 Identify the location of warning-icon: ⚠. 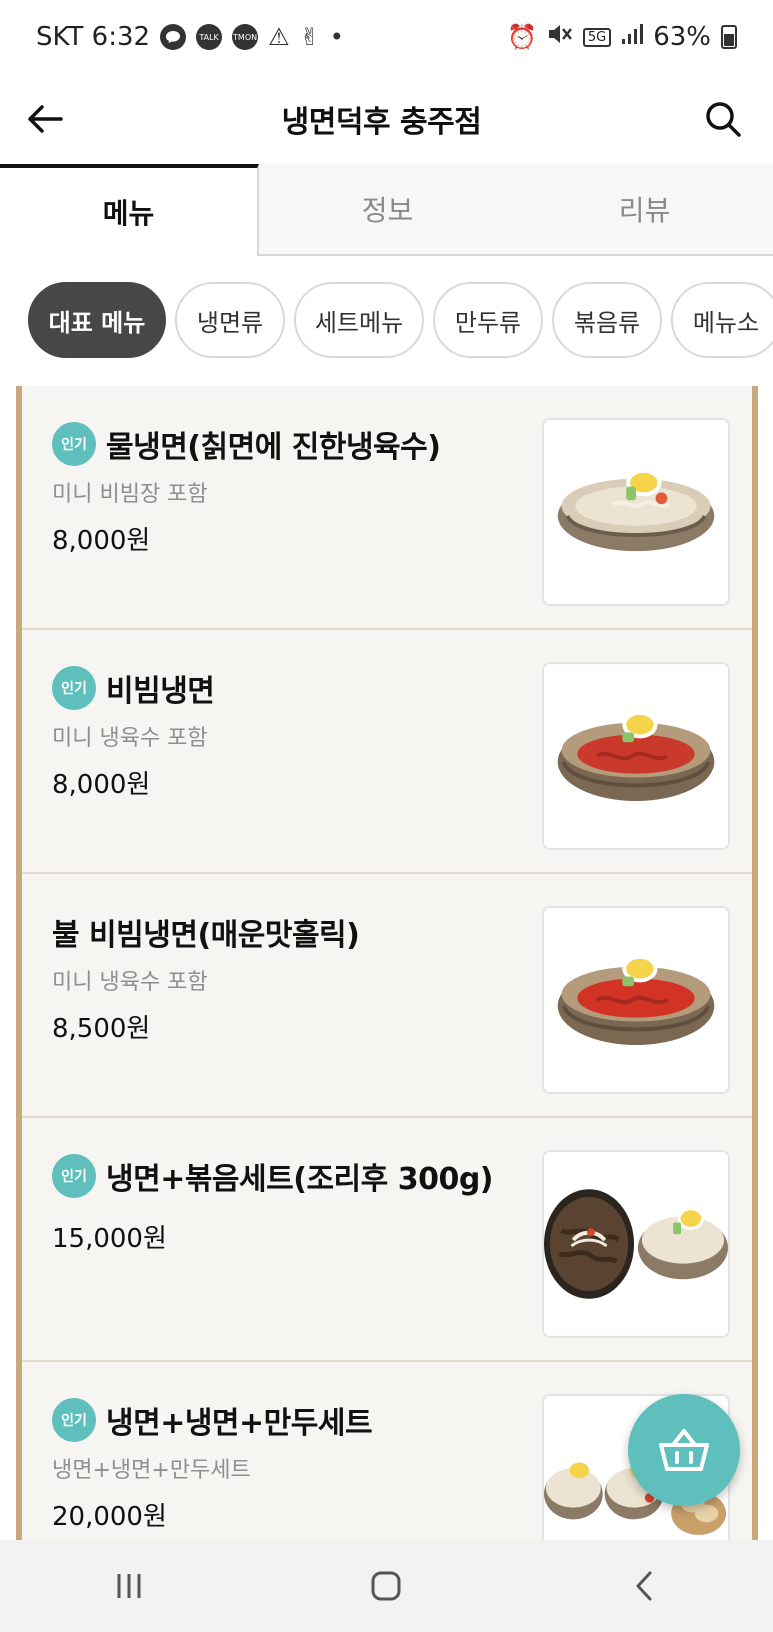
(279, 37).